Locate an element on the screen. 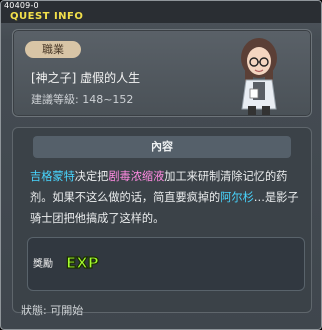 The width and height of the screenshot is (322, 330). quest-status: 狀態: 可開始 is located at coordinates (52, 310).